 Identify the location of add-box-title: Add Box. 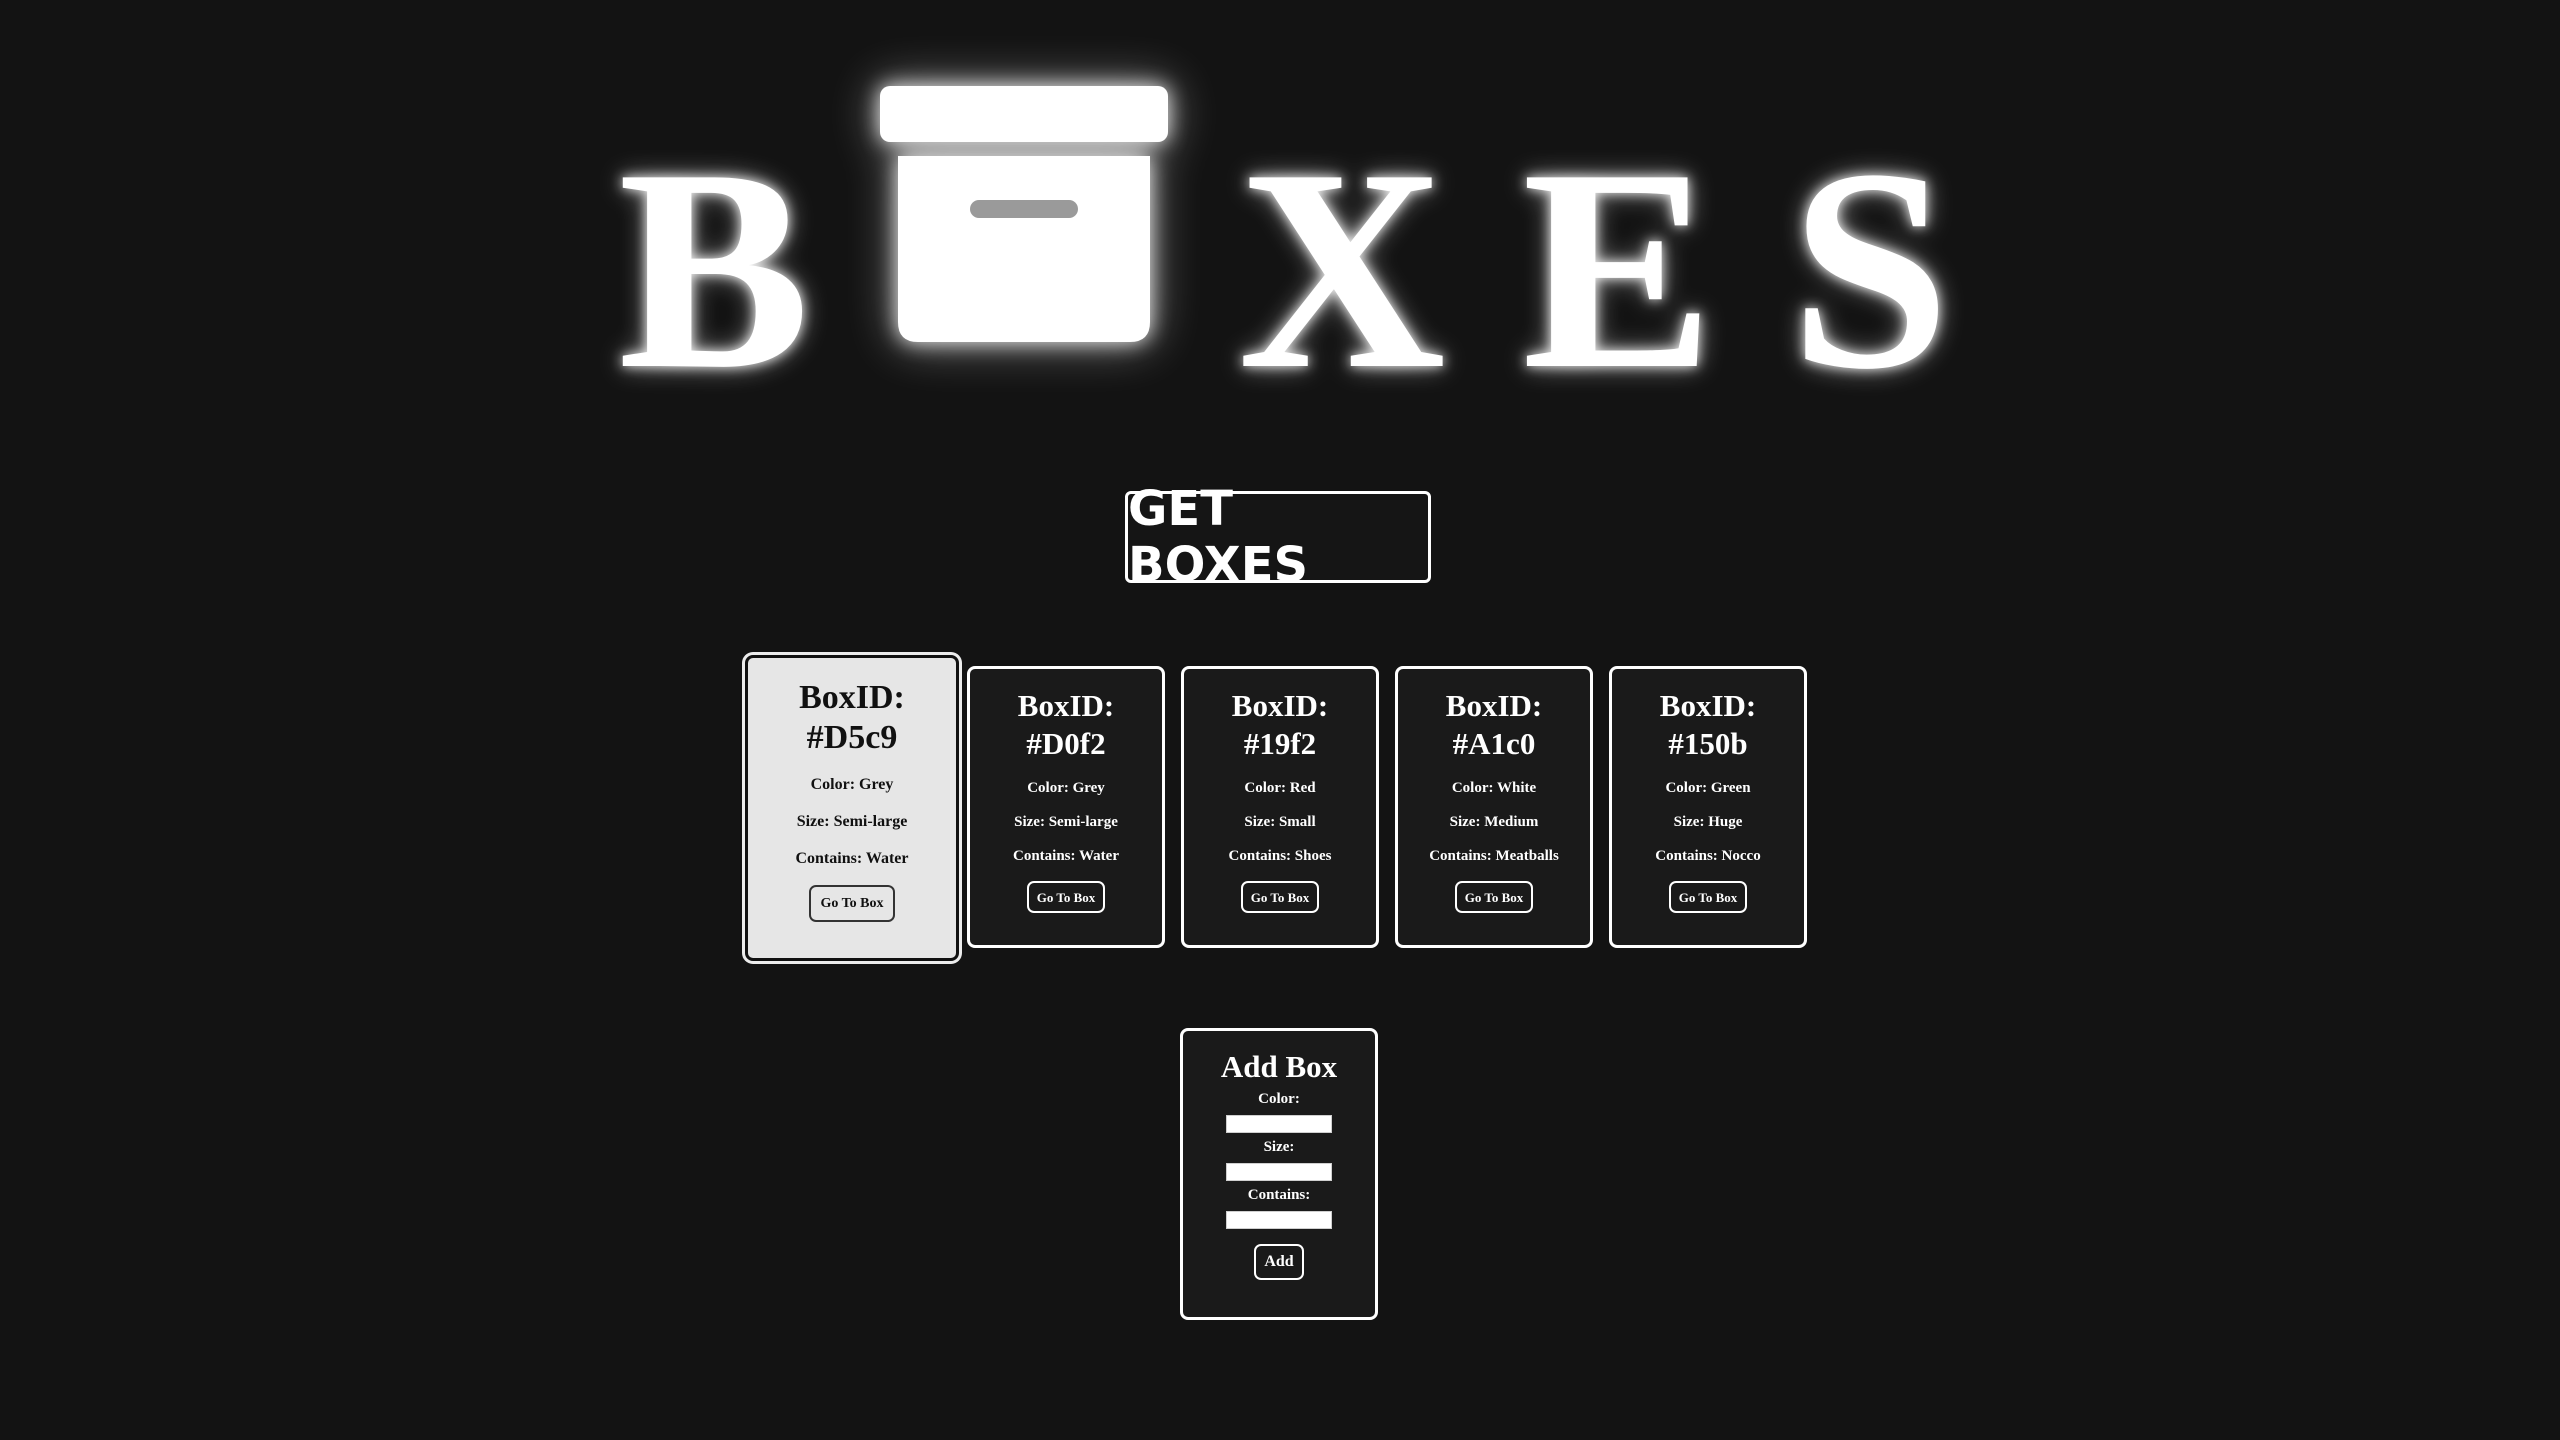
(1279, 1066).